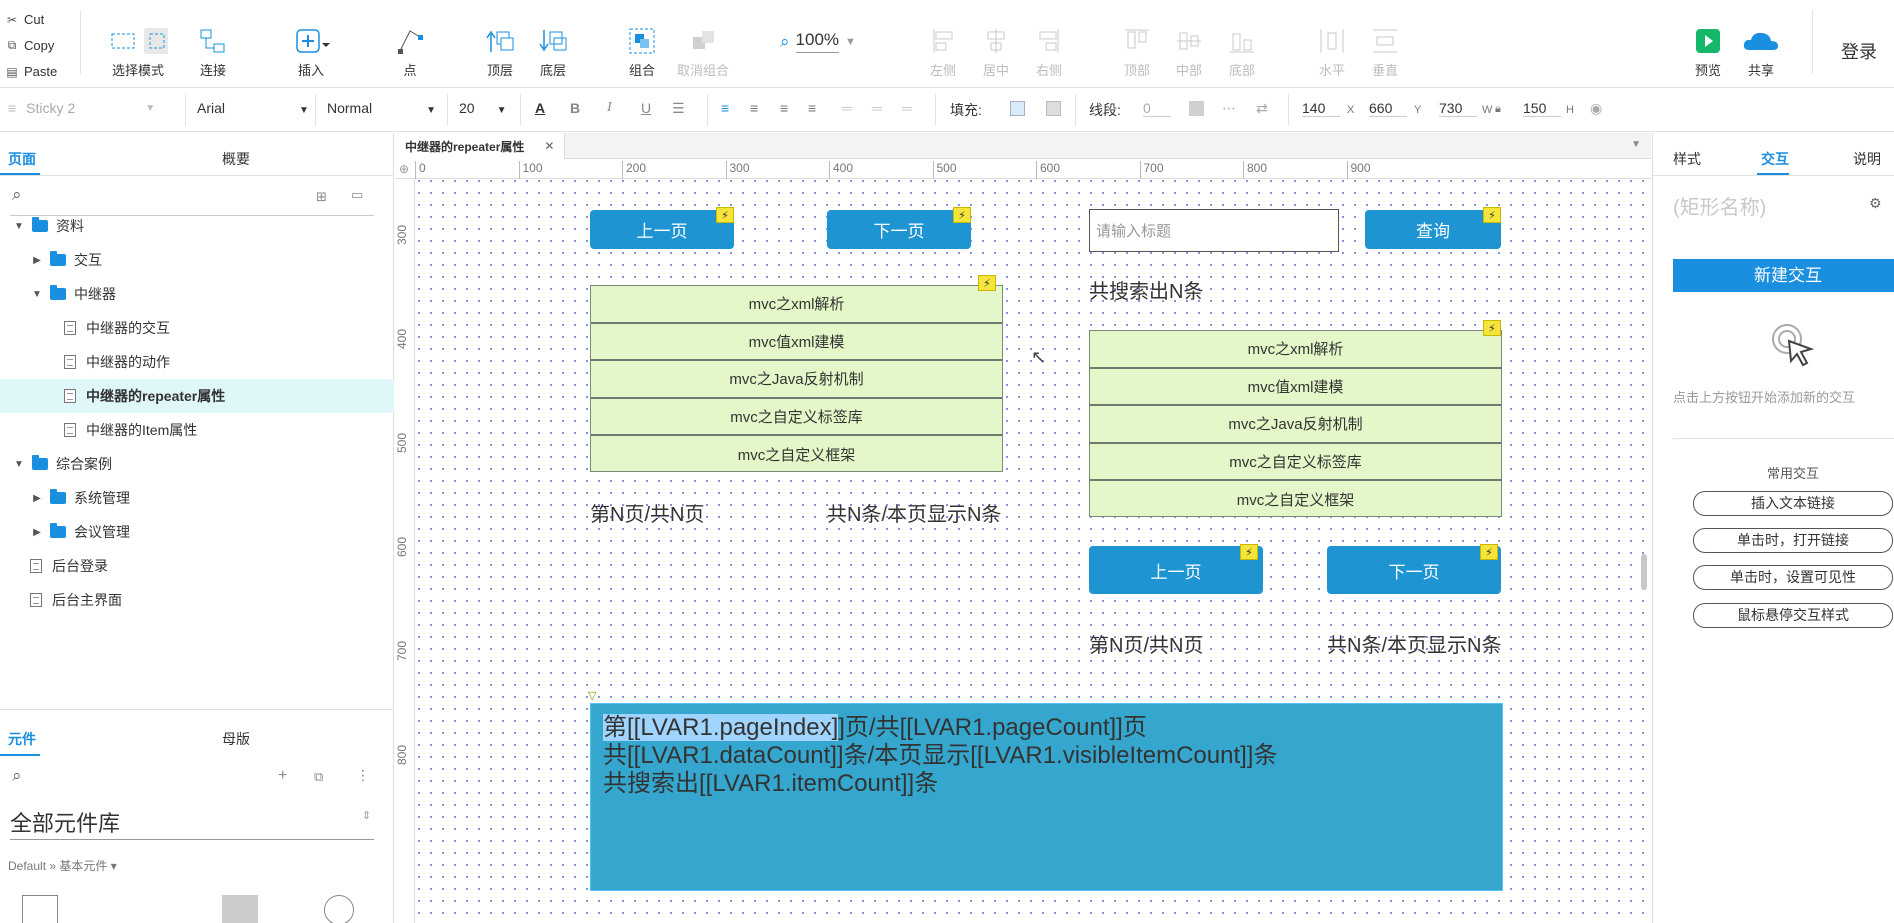 This screenshot has height=923, width=1894. I want to click on align-center-button: 居中, so click(996, 51).